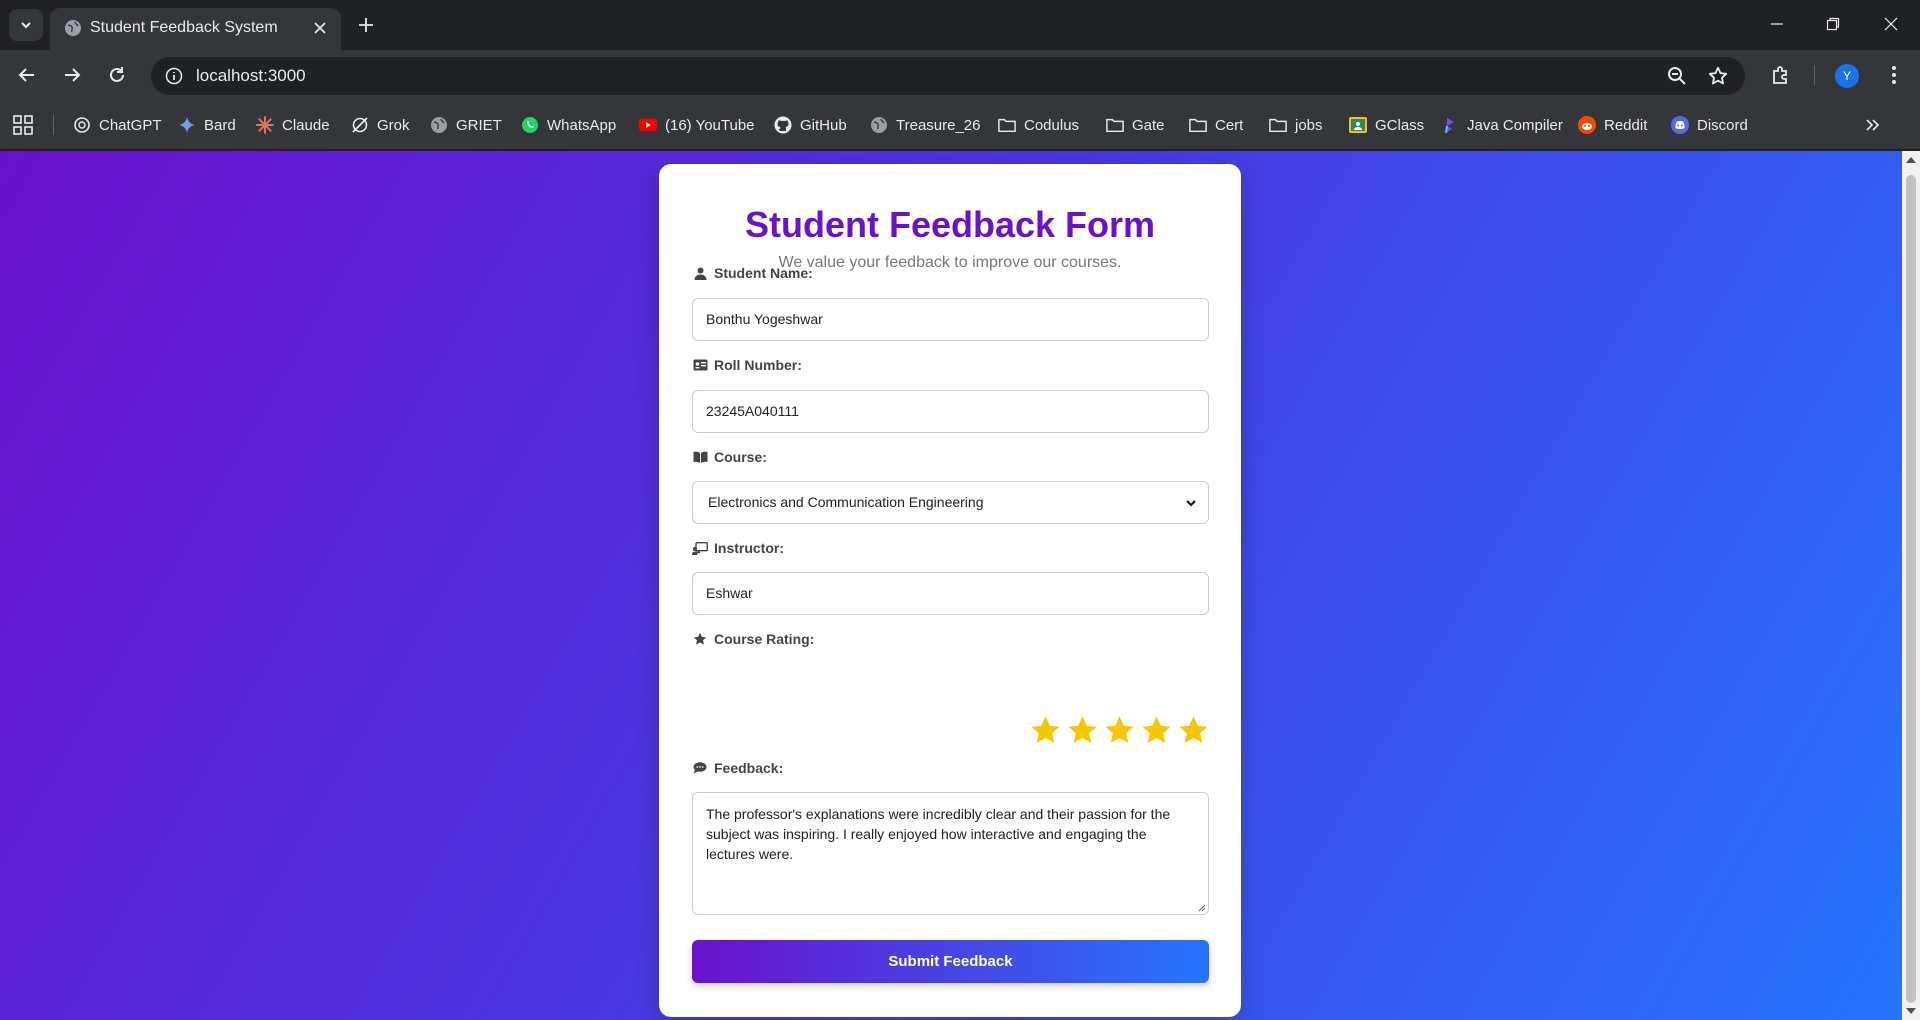  What do you see at coordinates (1115, 125) in the screenshot?
I see `folder-icon` at bounding box center [1115, 125].